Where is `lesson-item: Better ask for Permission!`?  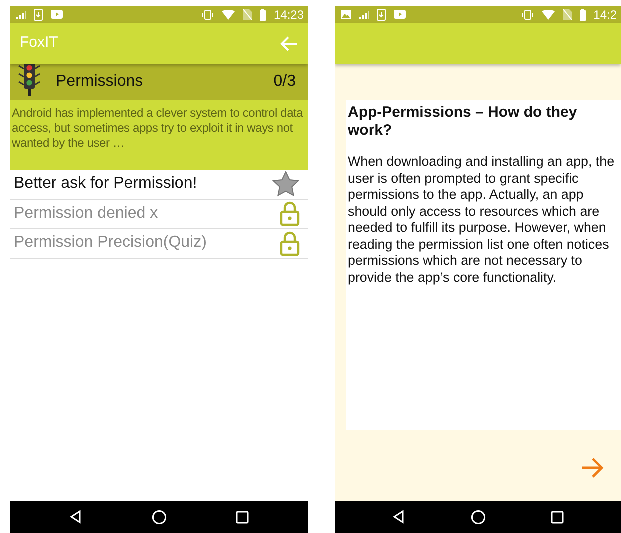
lesson-item: Better ask for Permission! is located at coordinates (159, 185).